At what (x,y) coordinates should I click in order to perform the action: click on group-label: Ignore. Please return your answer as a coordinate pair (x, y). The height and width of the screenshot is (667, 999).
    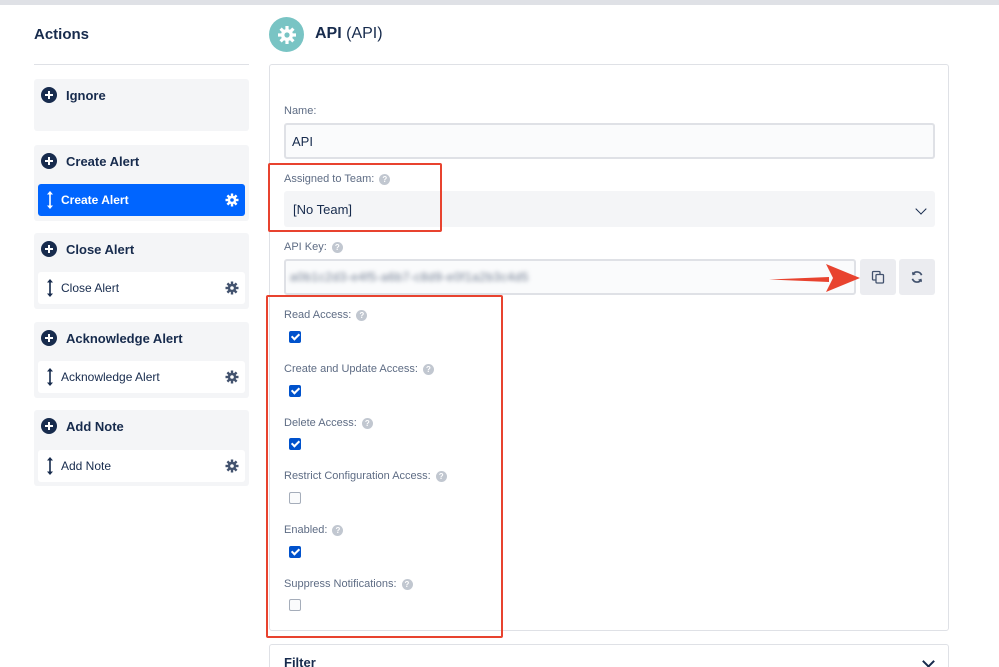
    Looking at the image, I should click on (86, 95).